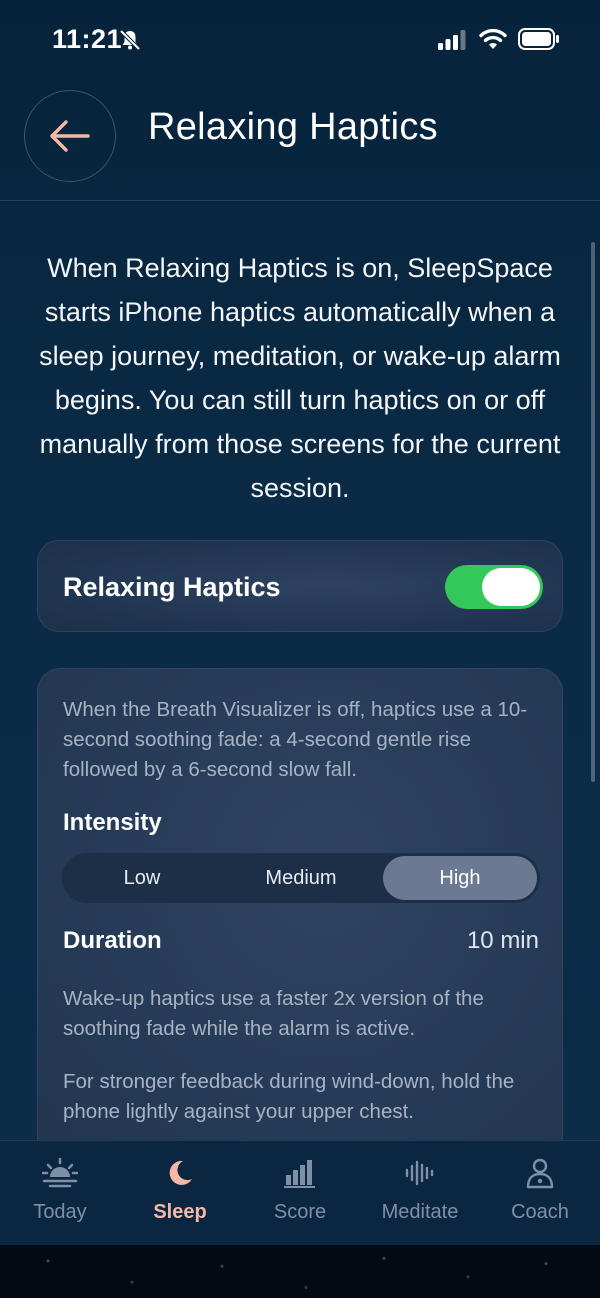 This screenshot has height=1298, width=600. I want to click on toggle-label: Relaxing Haptics, so click(172, 587).